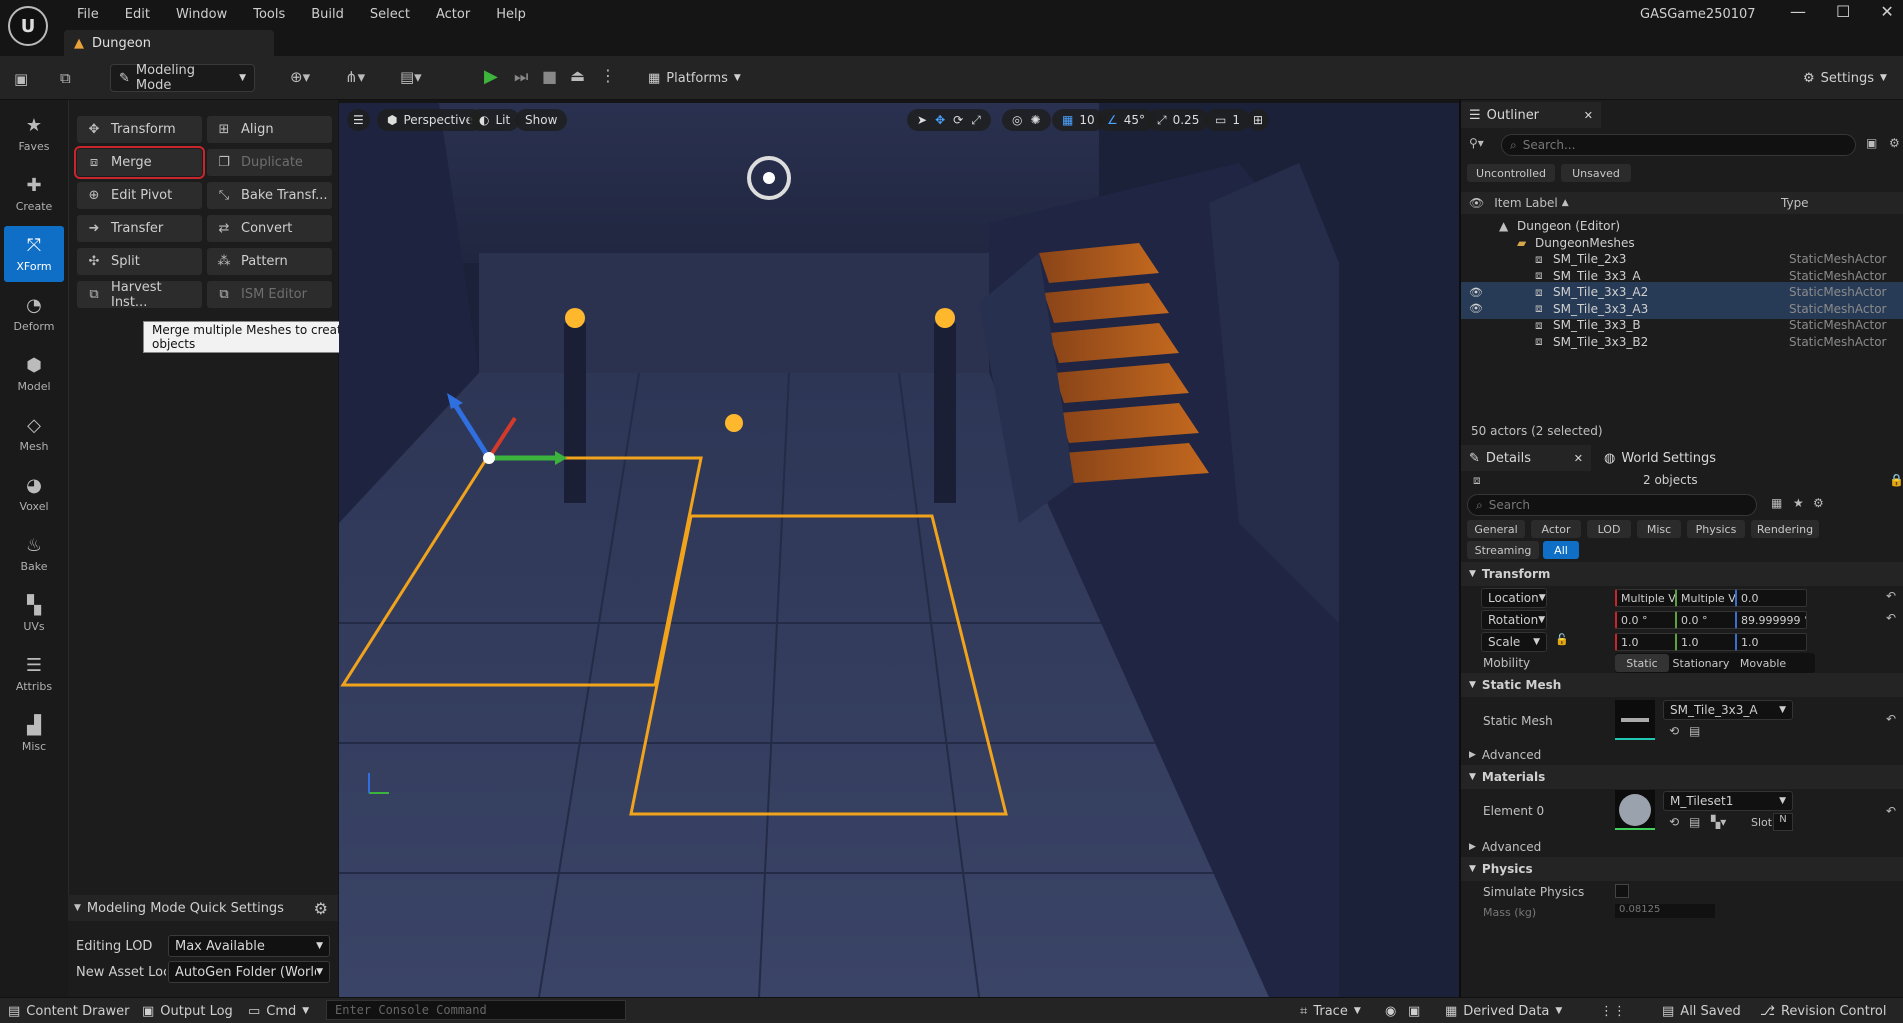 Image resolution: width=1903 pixels, height=1023 pixels. What do you see at coordinates (1609, 529) in the screenshot?
I see `category-lod: LOD` at bounding box center [1609, 529].